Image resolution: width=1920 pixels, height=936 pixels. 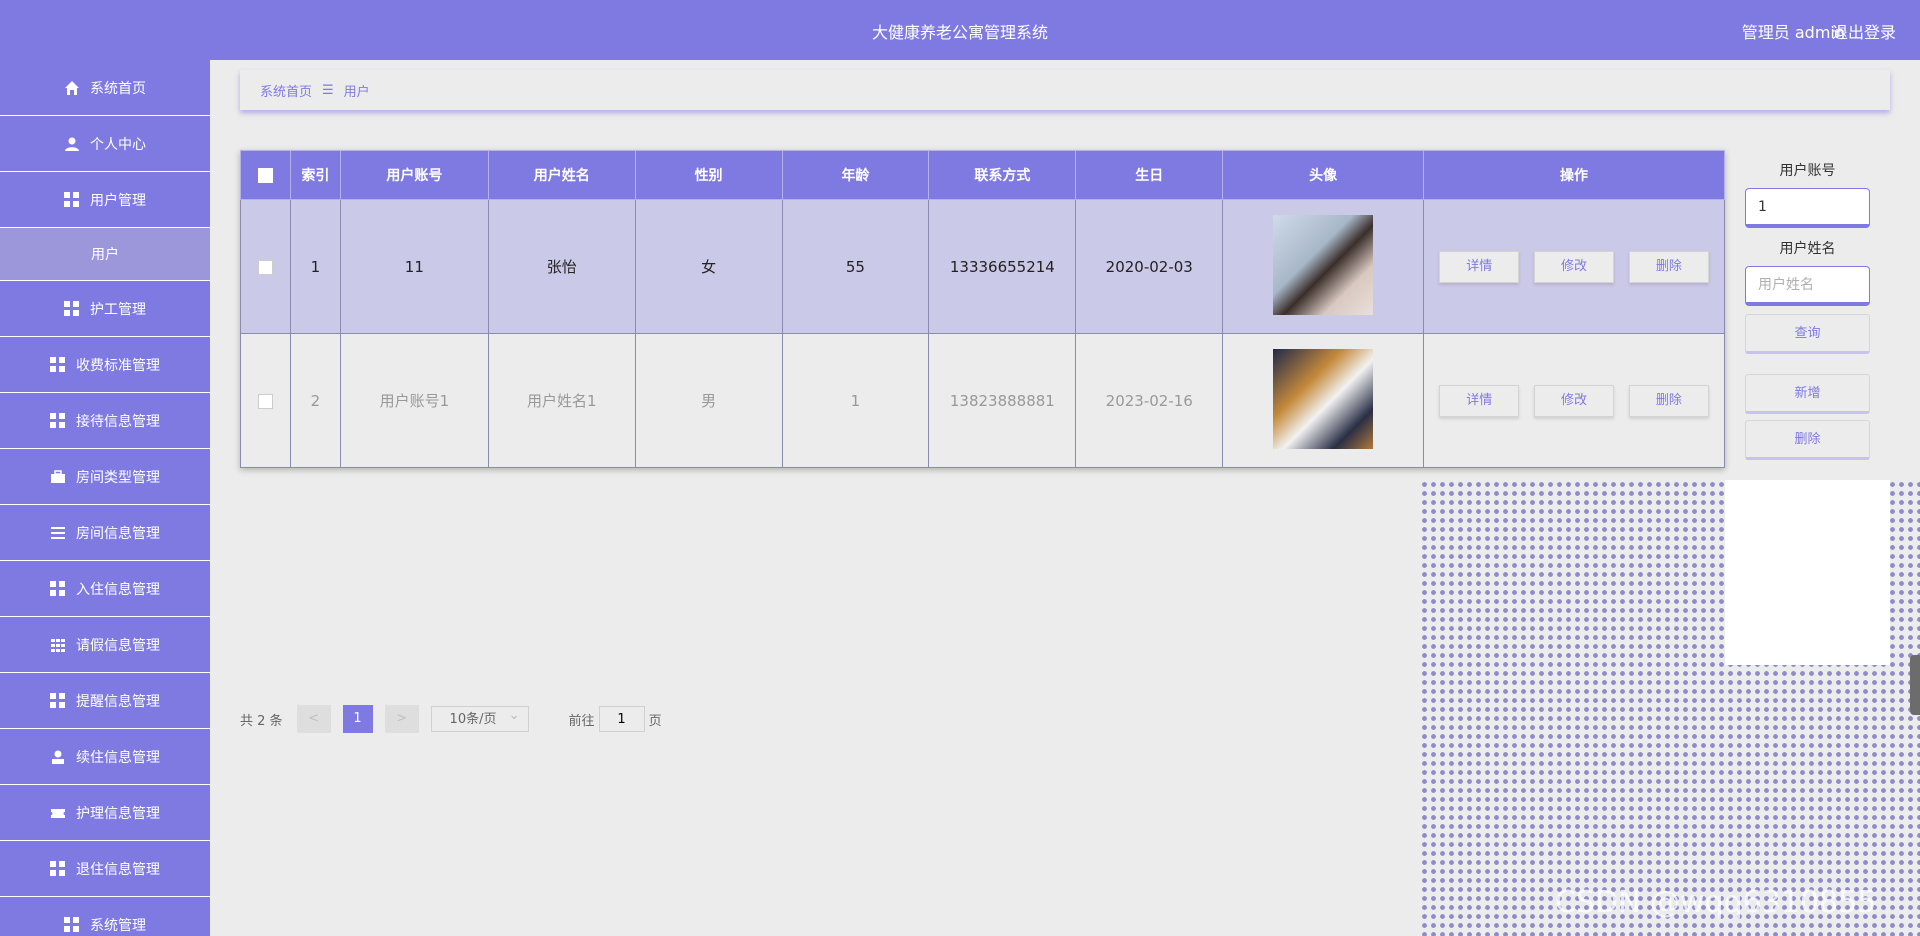 What do you see at coordinates (315, 266) in the screenshot?
I see `cell-index: 1` at bounding box center [315, 266].